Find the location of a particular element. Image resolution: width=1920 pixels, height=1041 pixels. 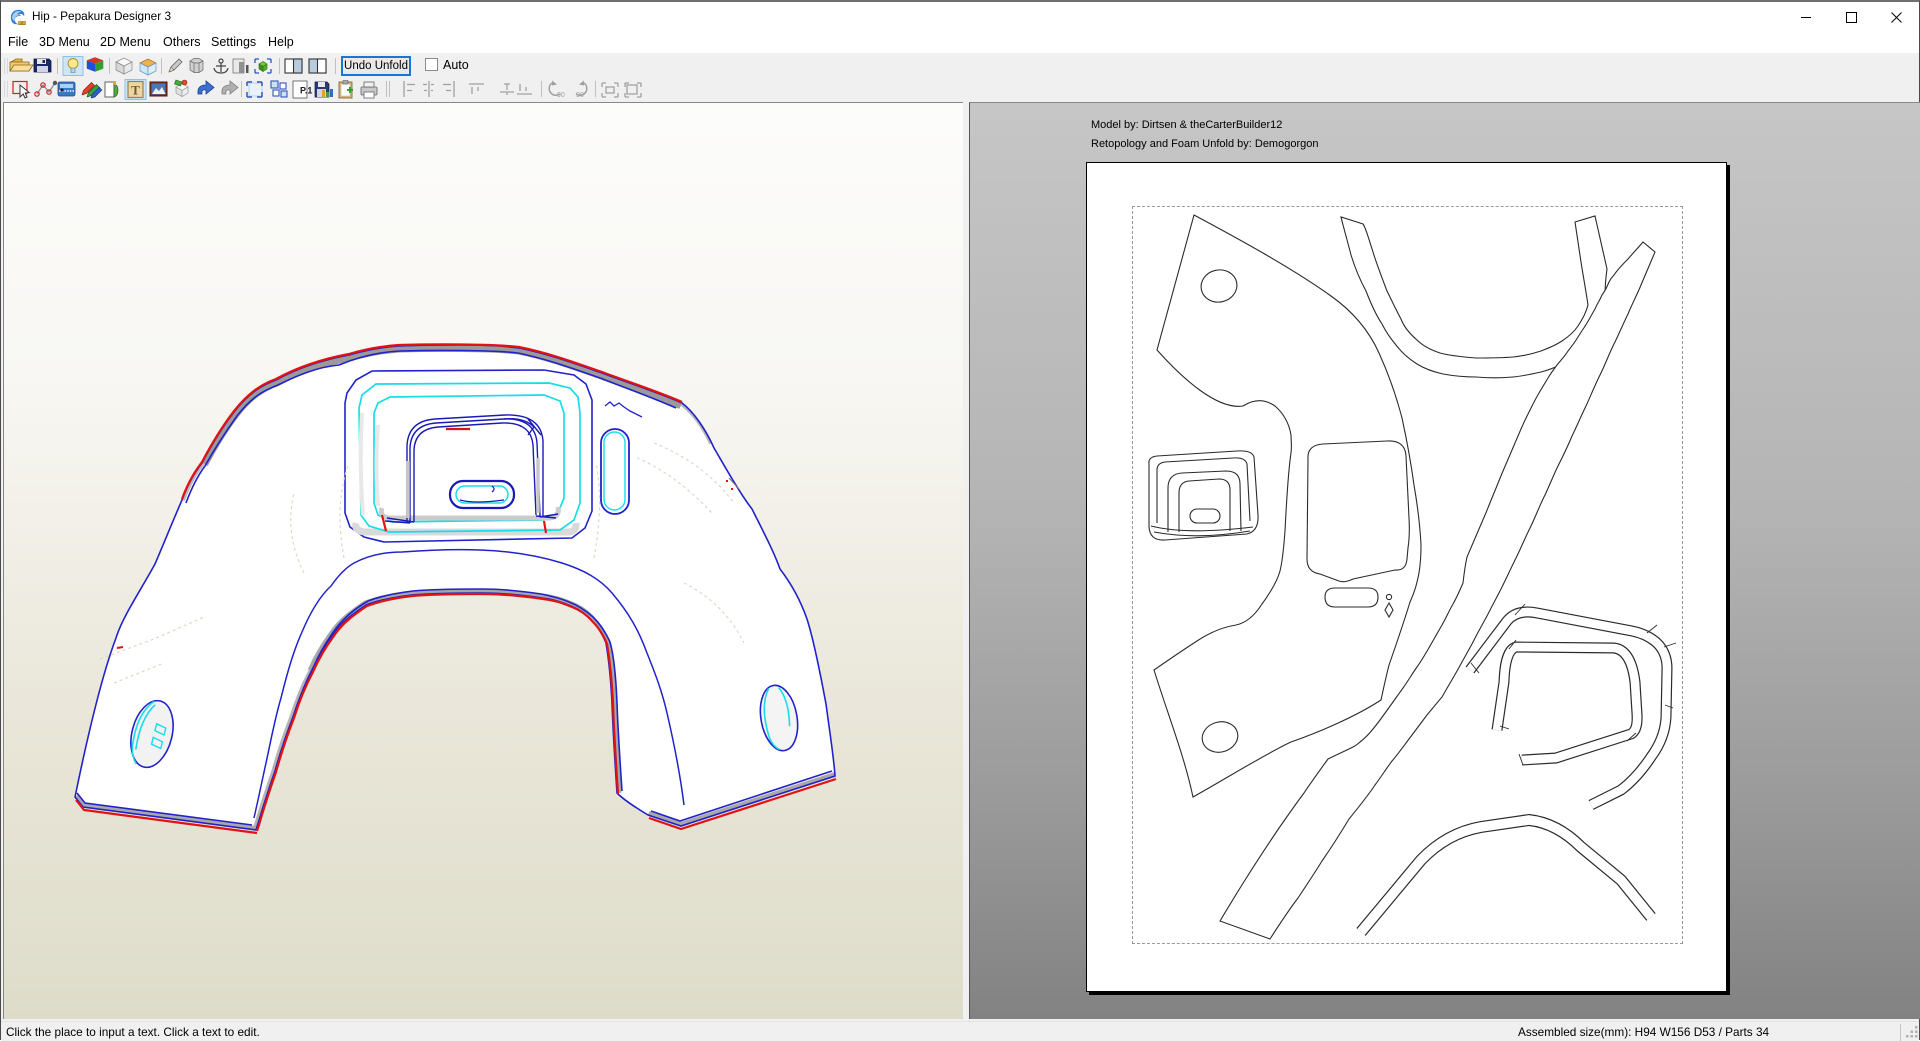

svg-text: T is located at coordinates (135, 90).